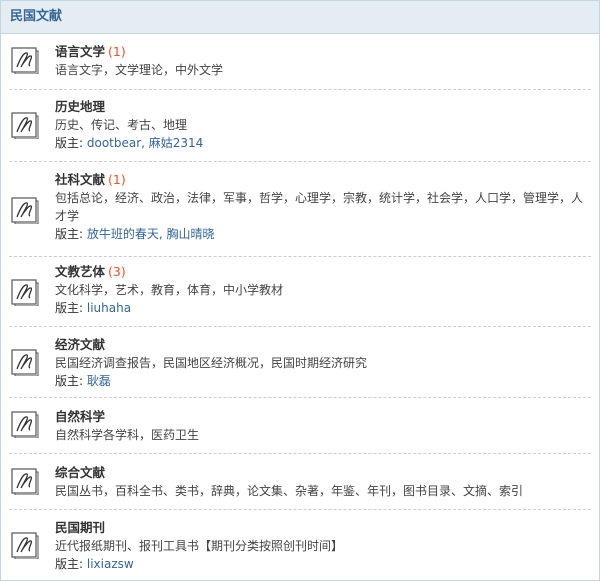 This screenshot has height=581, width=600. Describe the element at coordinates (199, 546) in the screenshot. I see `forum-description: 近代报纸期刊、报刊工具书【期刊分类按照创刊时间】` at that location.